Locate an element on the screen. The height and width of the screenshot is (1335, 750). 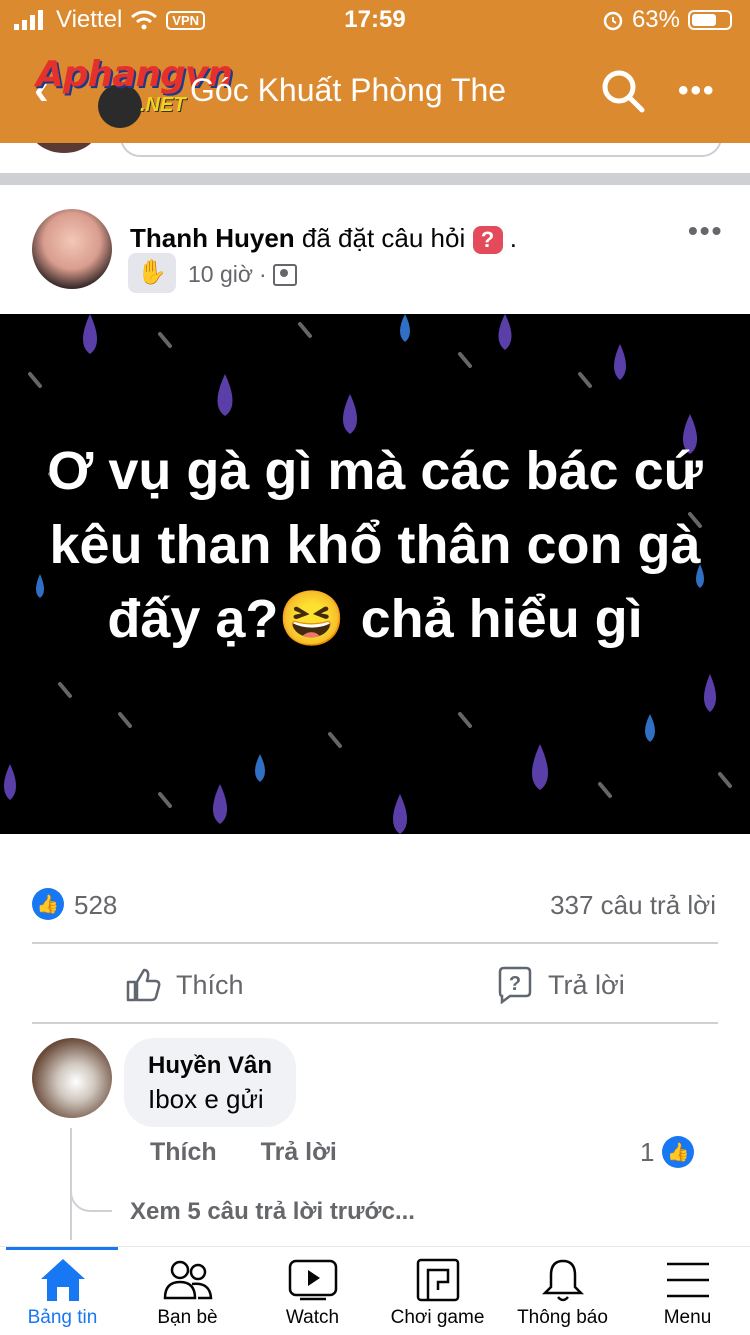
battery-icon is located at coordinates (710, 20).